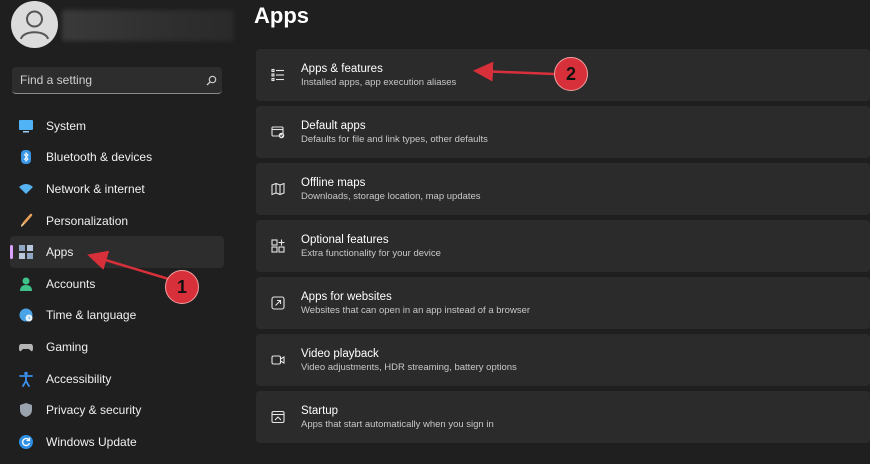  I want to click on user-name-redacted, so click(148, 25).